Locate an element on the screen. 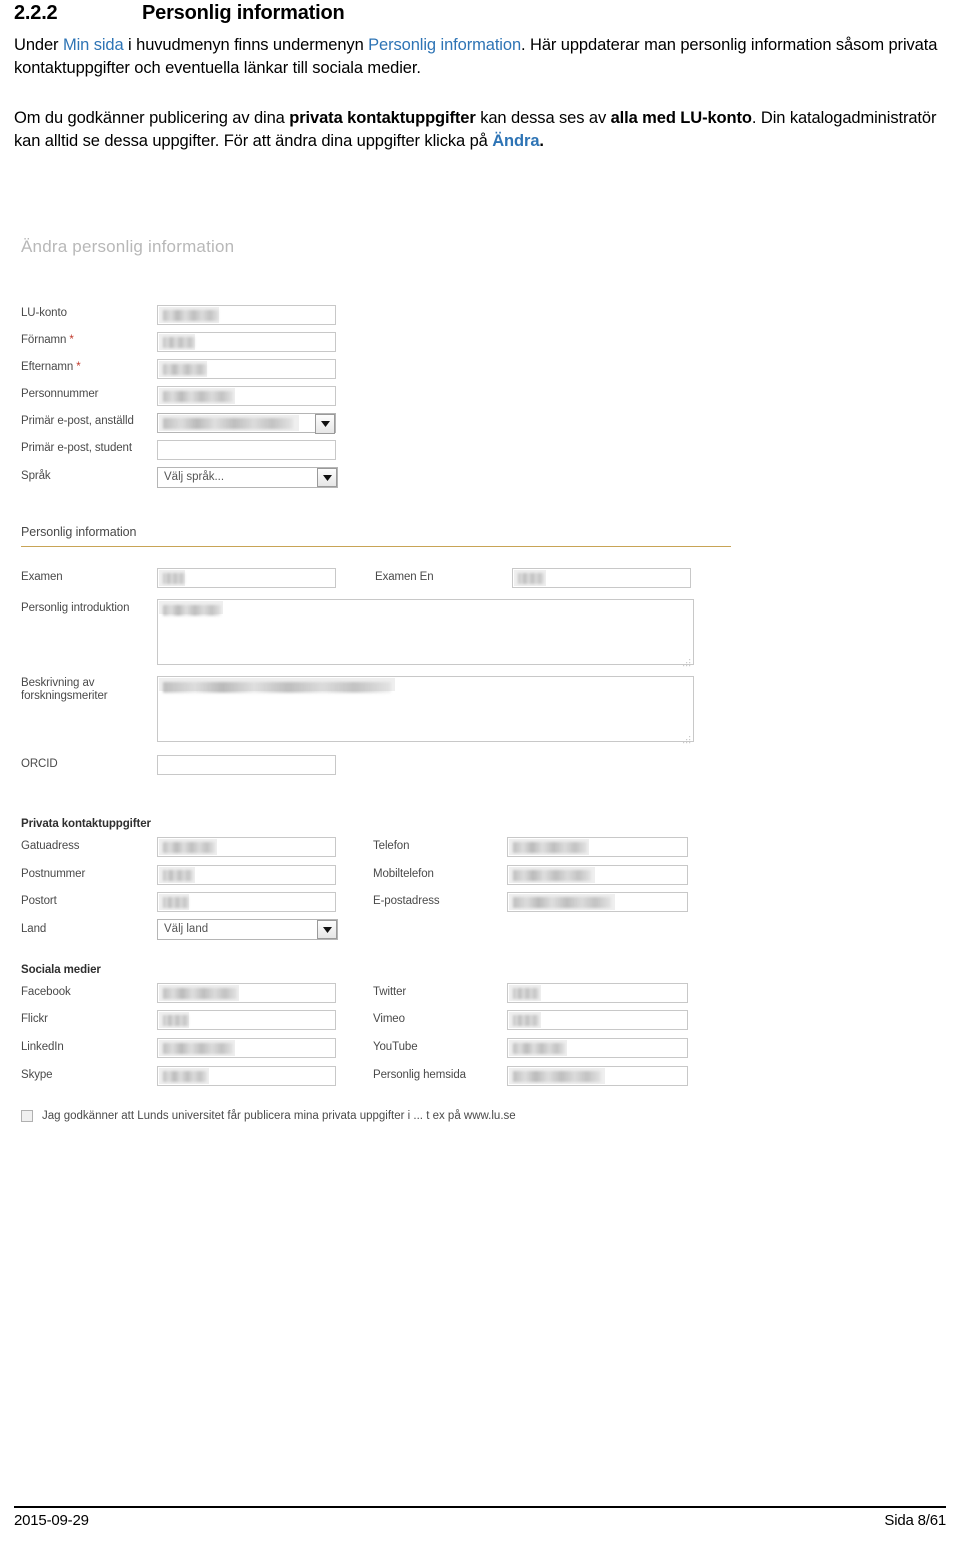 This screenshot has width=960, height=1543. page-heading: 2.2.2 Personlig information is located at coordinates (480, 13).